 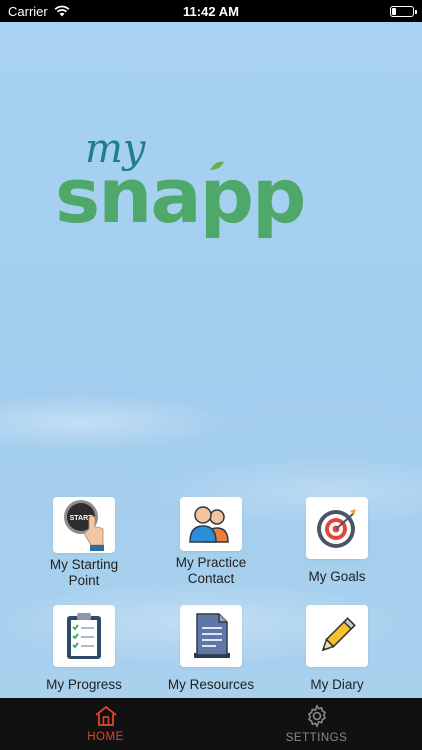 What do you see at coordinates (337, 576) in the screenshot?
I see `tile-label: My Goals` at bounding box center [337, 576].